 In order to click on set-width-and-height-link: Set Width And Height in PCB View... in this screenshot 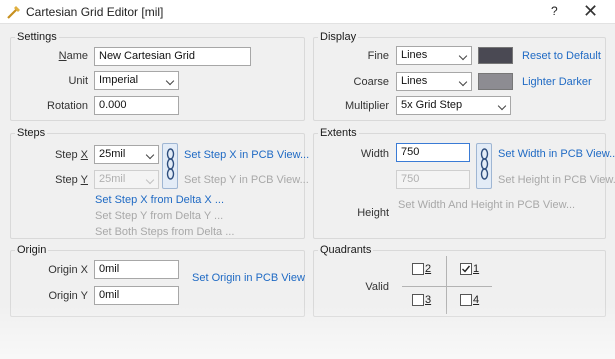, I will do `click(486, 205)`.